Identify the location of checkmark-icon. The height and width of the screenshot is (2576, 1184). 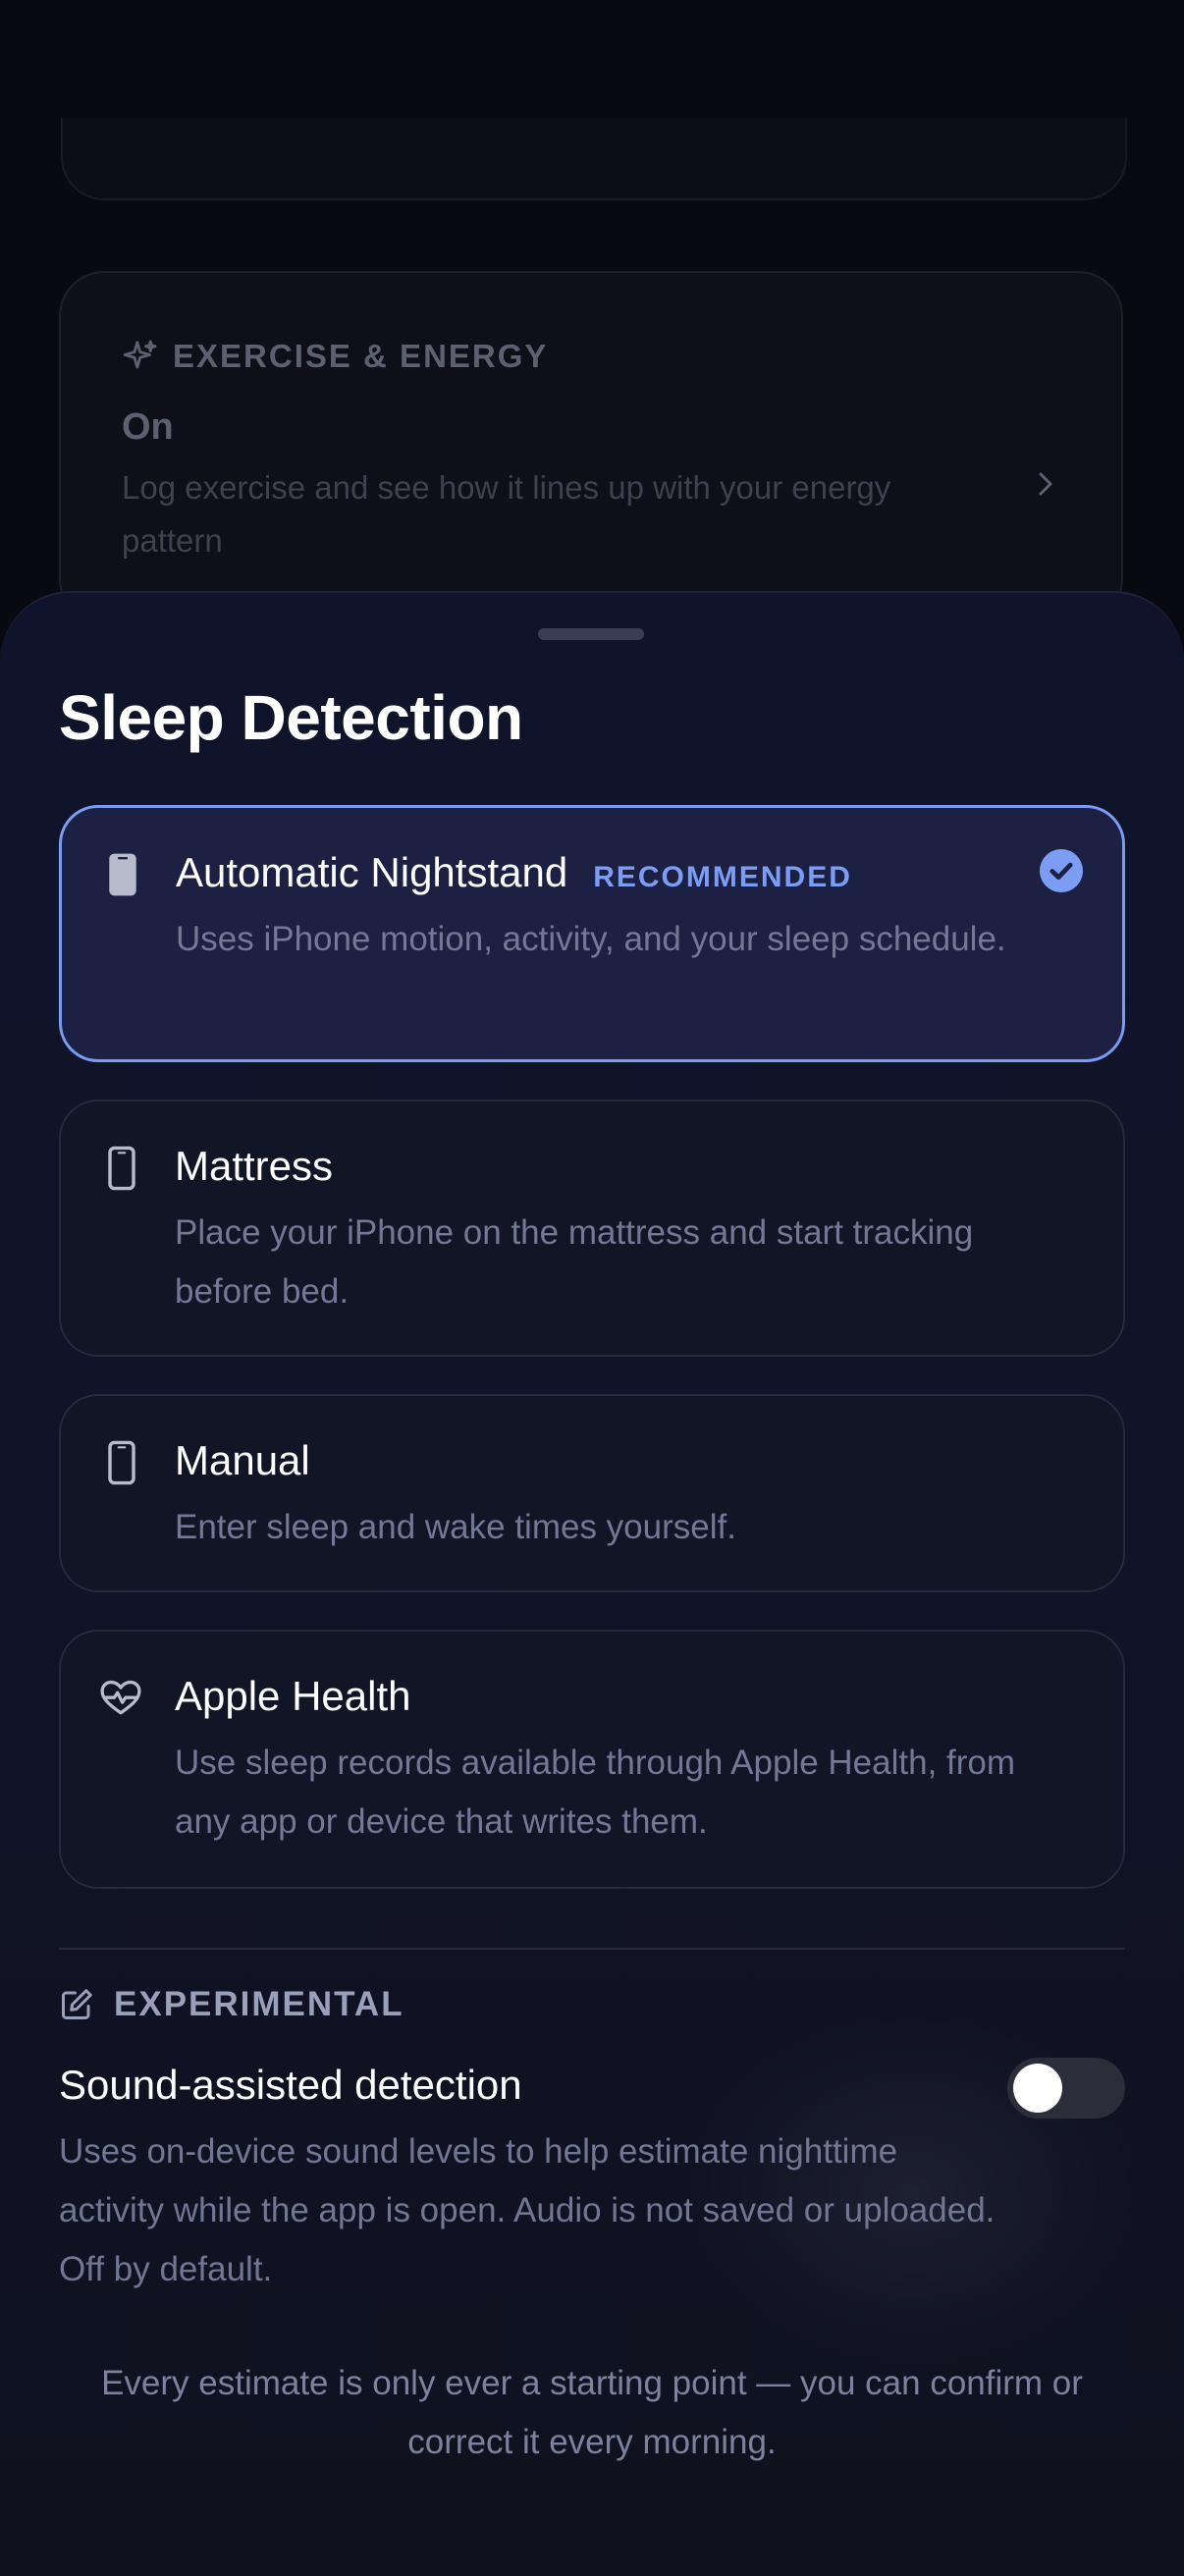
(1062, 870).